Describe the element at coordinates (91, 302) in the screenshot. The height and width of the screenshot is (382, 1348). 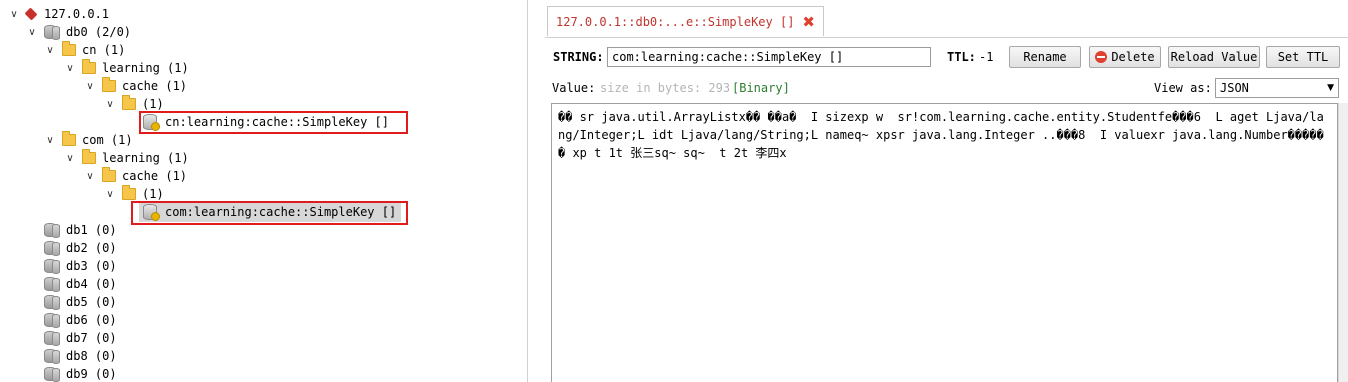
I see `db5-label: db5 (0)` at that location.